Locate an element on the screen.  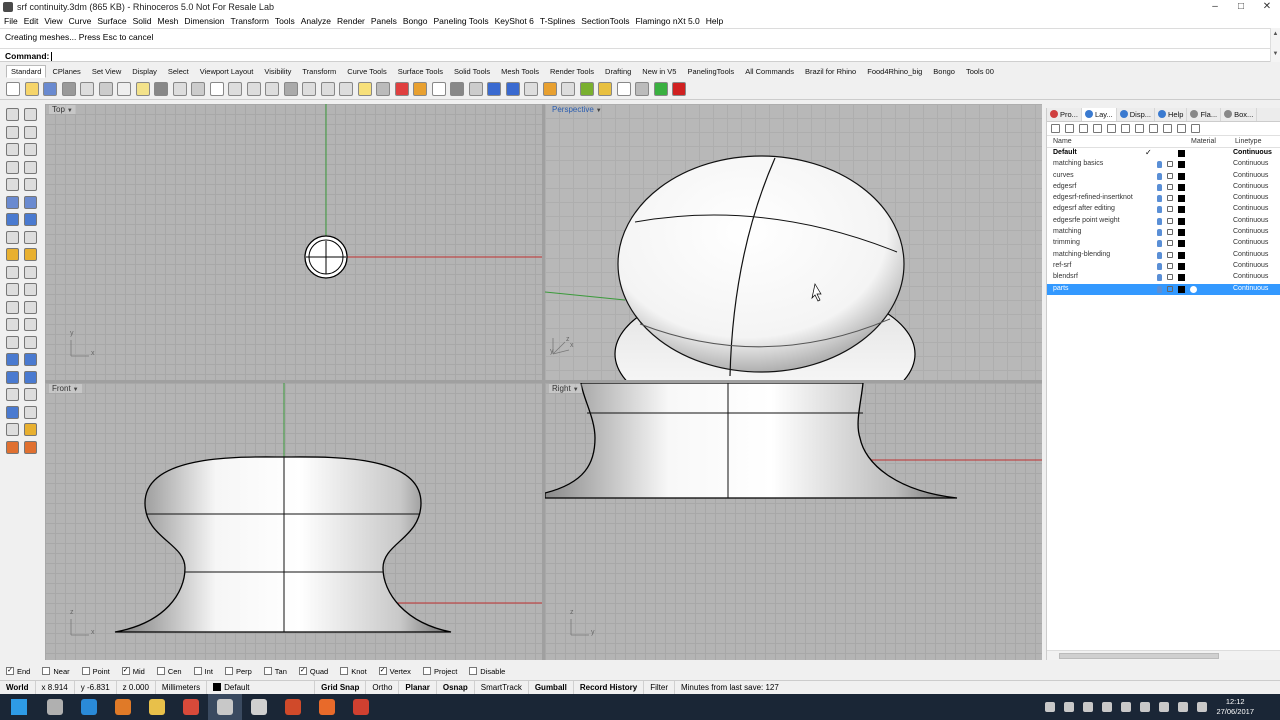
layer-row-edgesrfe-point-weight: edgesrfe point weight Continuous is located at coordinates (1163, 221).